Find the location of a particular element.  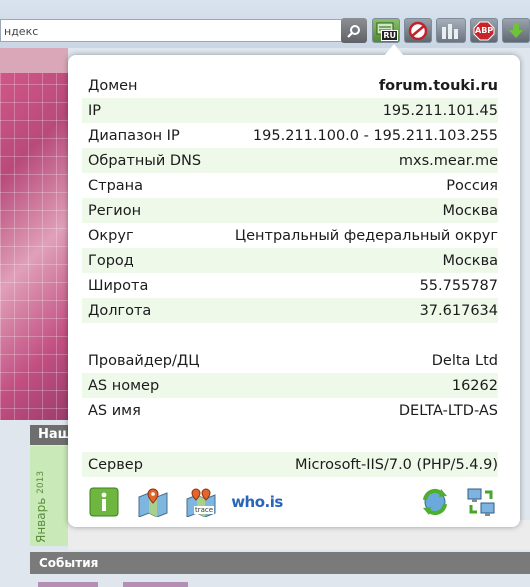

stats-extension-button is located at coordinates (451, 30).